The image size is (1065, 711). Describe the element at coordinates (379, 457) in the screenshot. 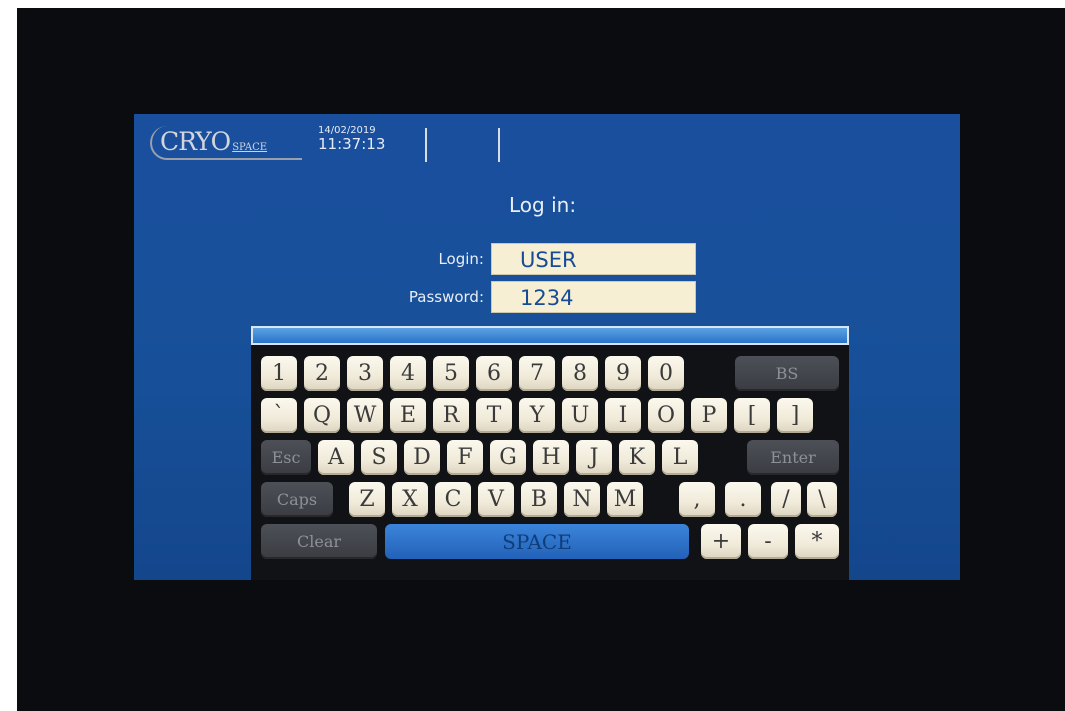

I see `key-s: S` at that location.